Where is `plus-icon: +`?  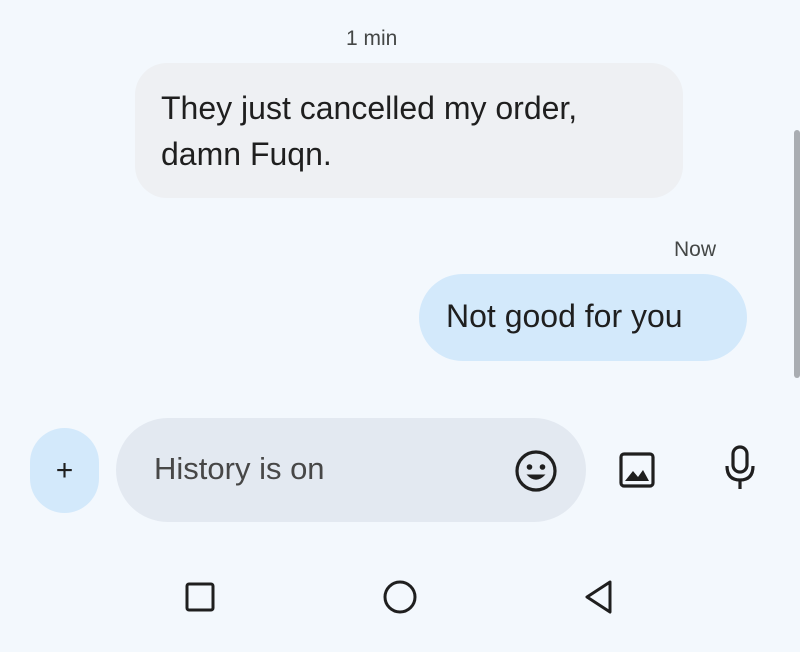
plus-icon: + is located at coordinates (64, 470).